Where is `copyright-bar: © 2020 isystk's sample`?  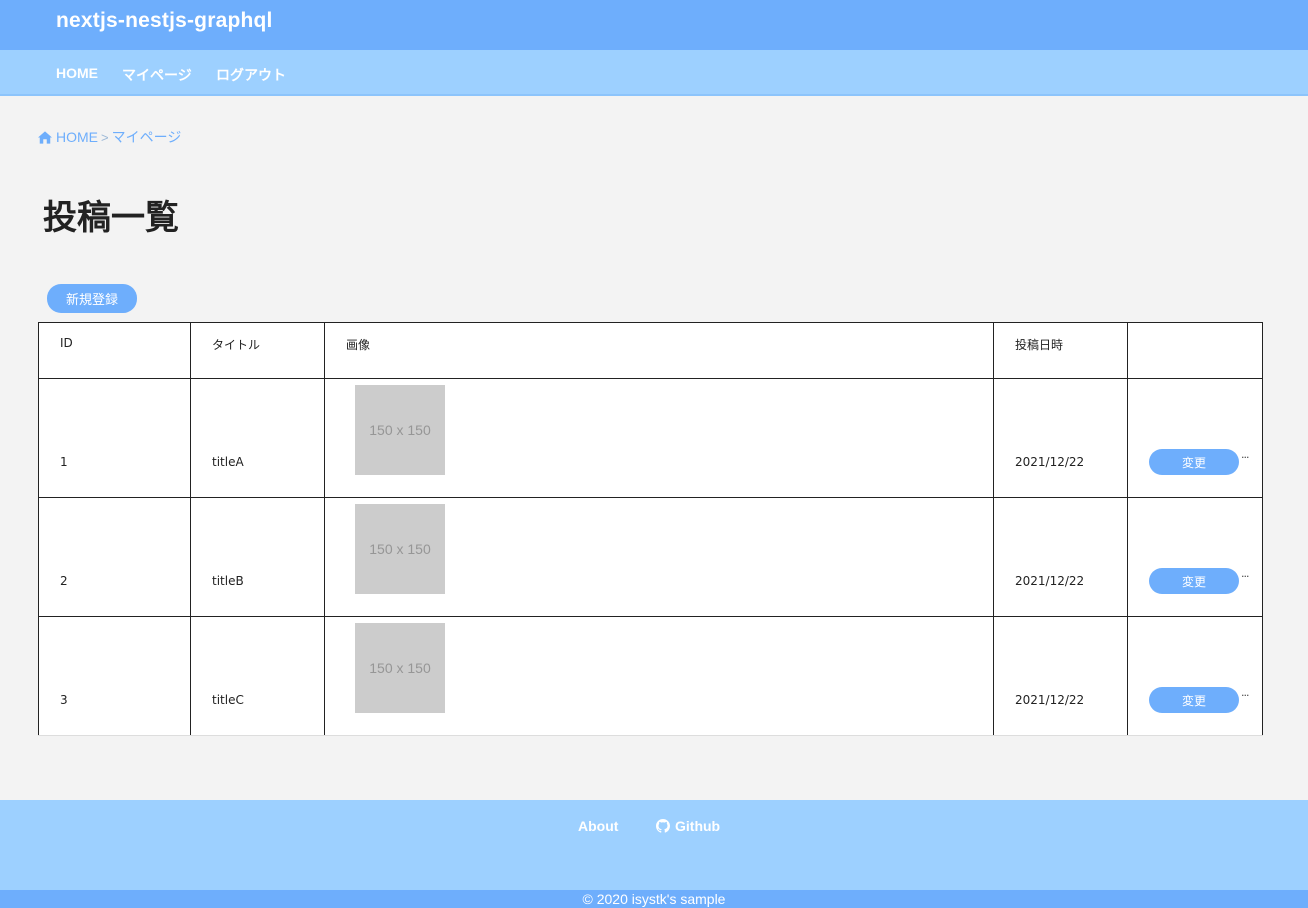 copyright-bar: © 2020 isystk's sample is located at coordinates (654, 899).